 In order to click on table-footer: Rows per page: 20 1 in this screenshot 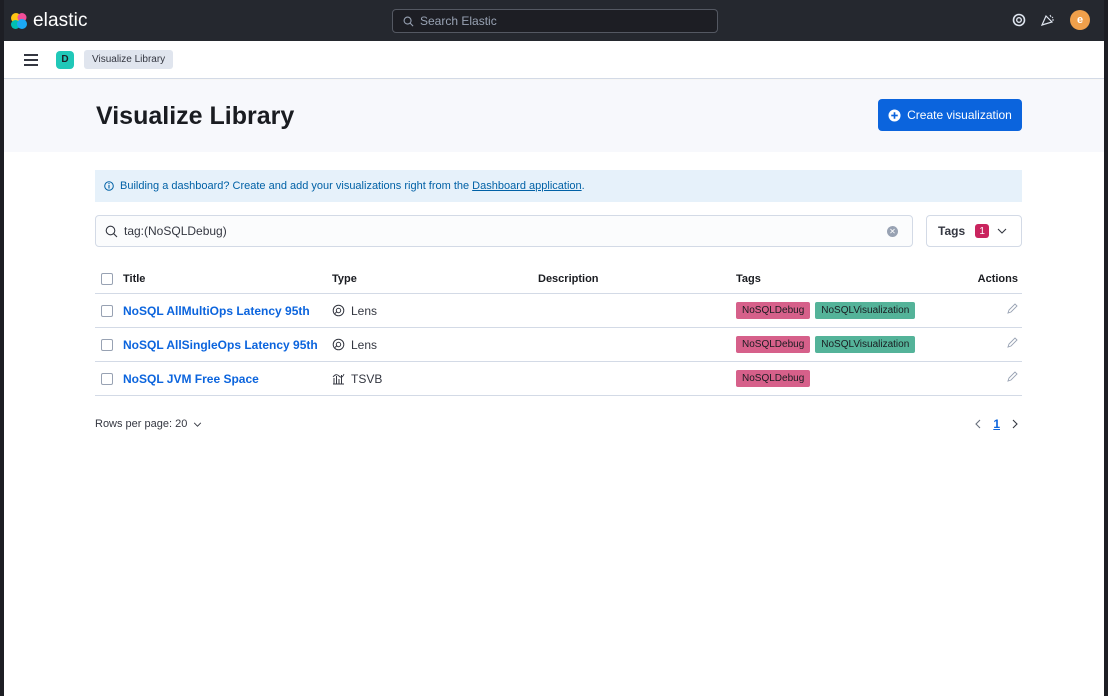, I will do `click(558, 424)`.